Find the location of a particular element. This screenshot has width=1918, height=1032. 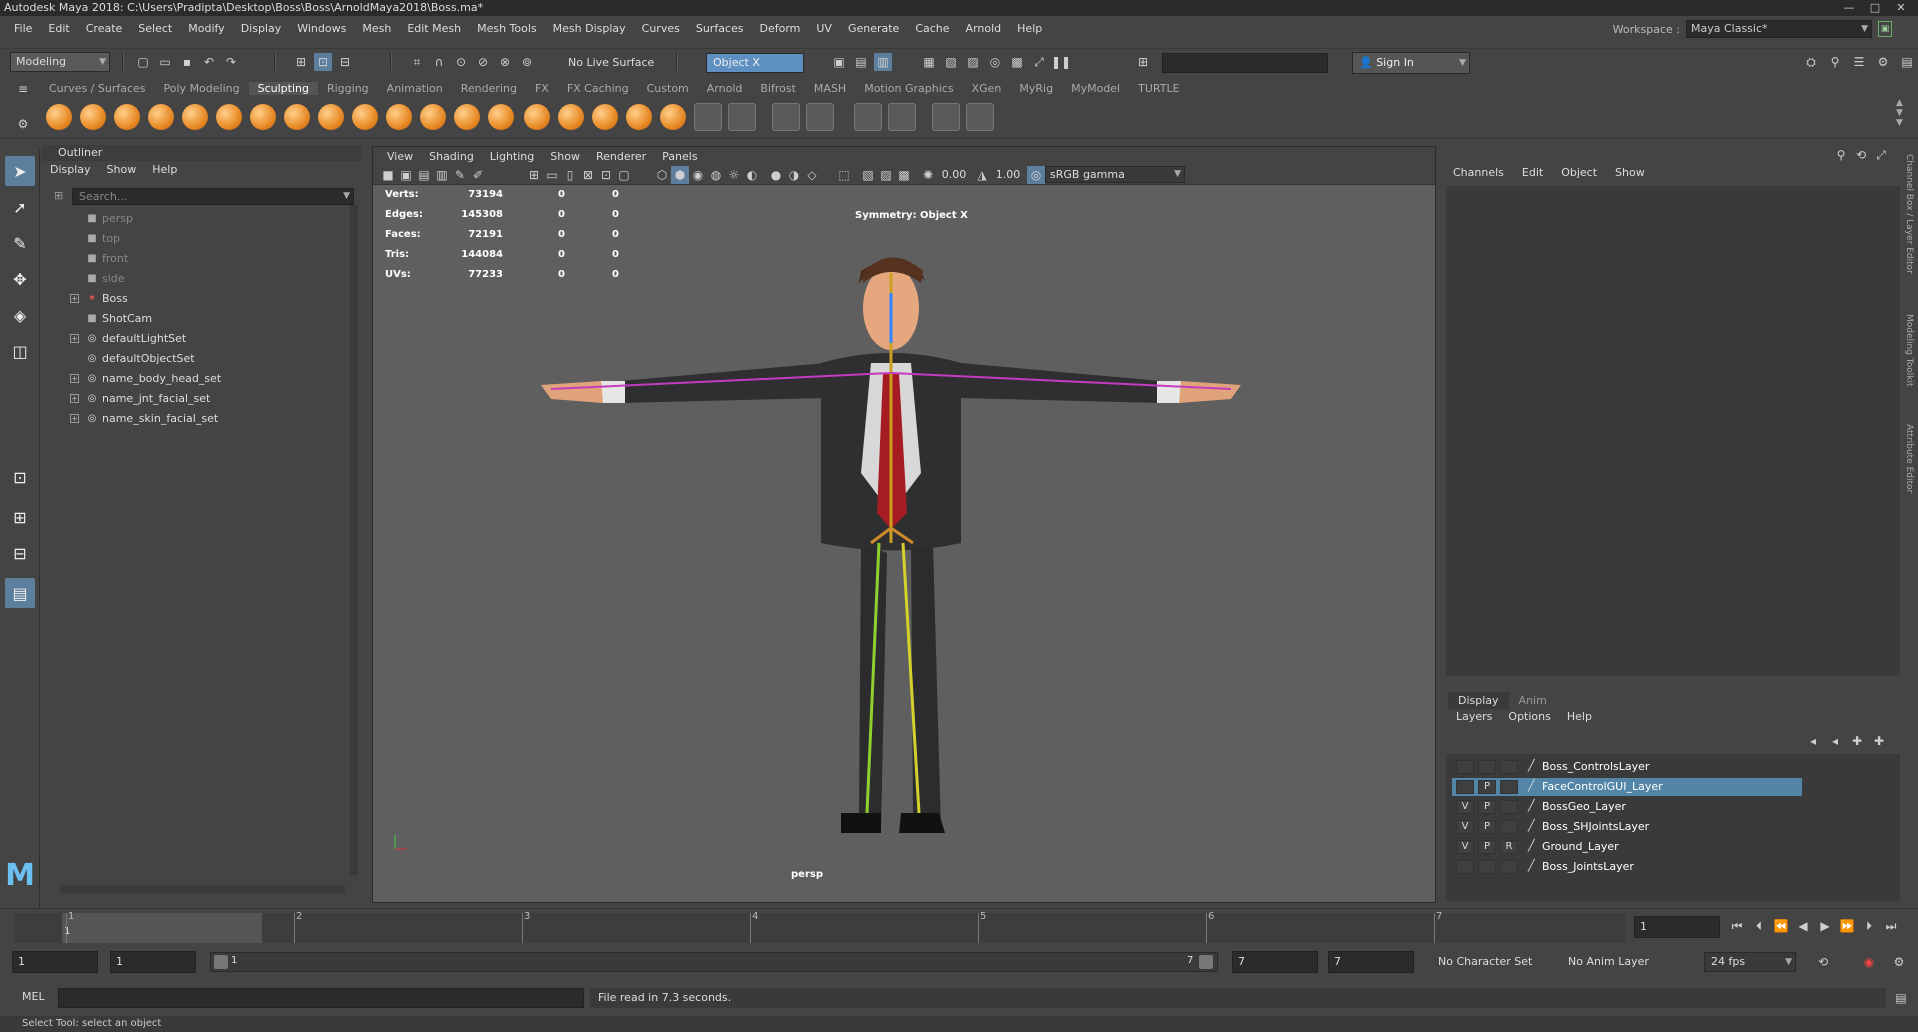

time-ruler: 1 1 2 3 4 5 6 7 is located at coordinates (820, 927).